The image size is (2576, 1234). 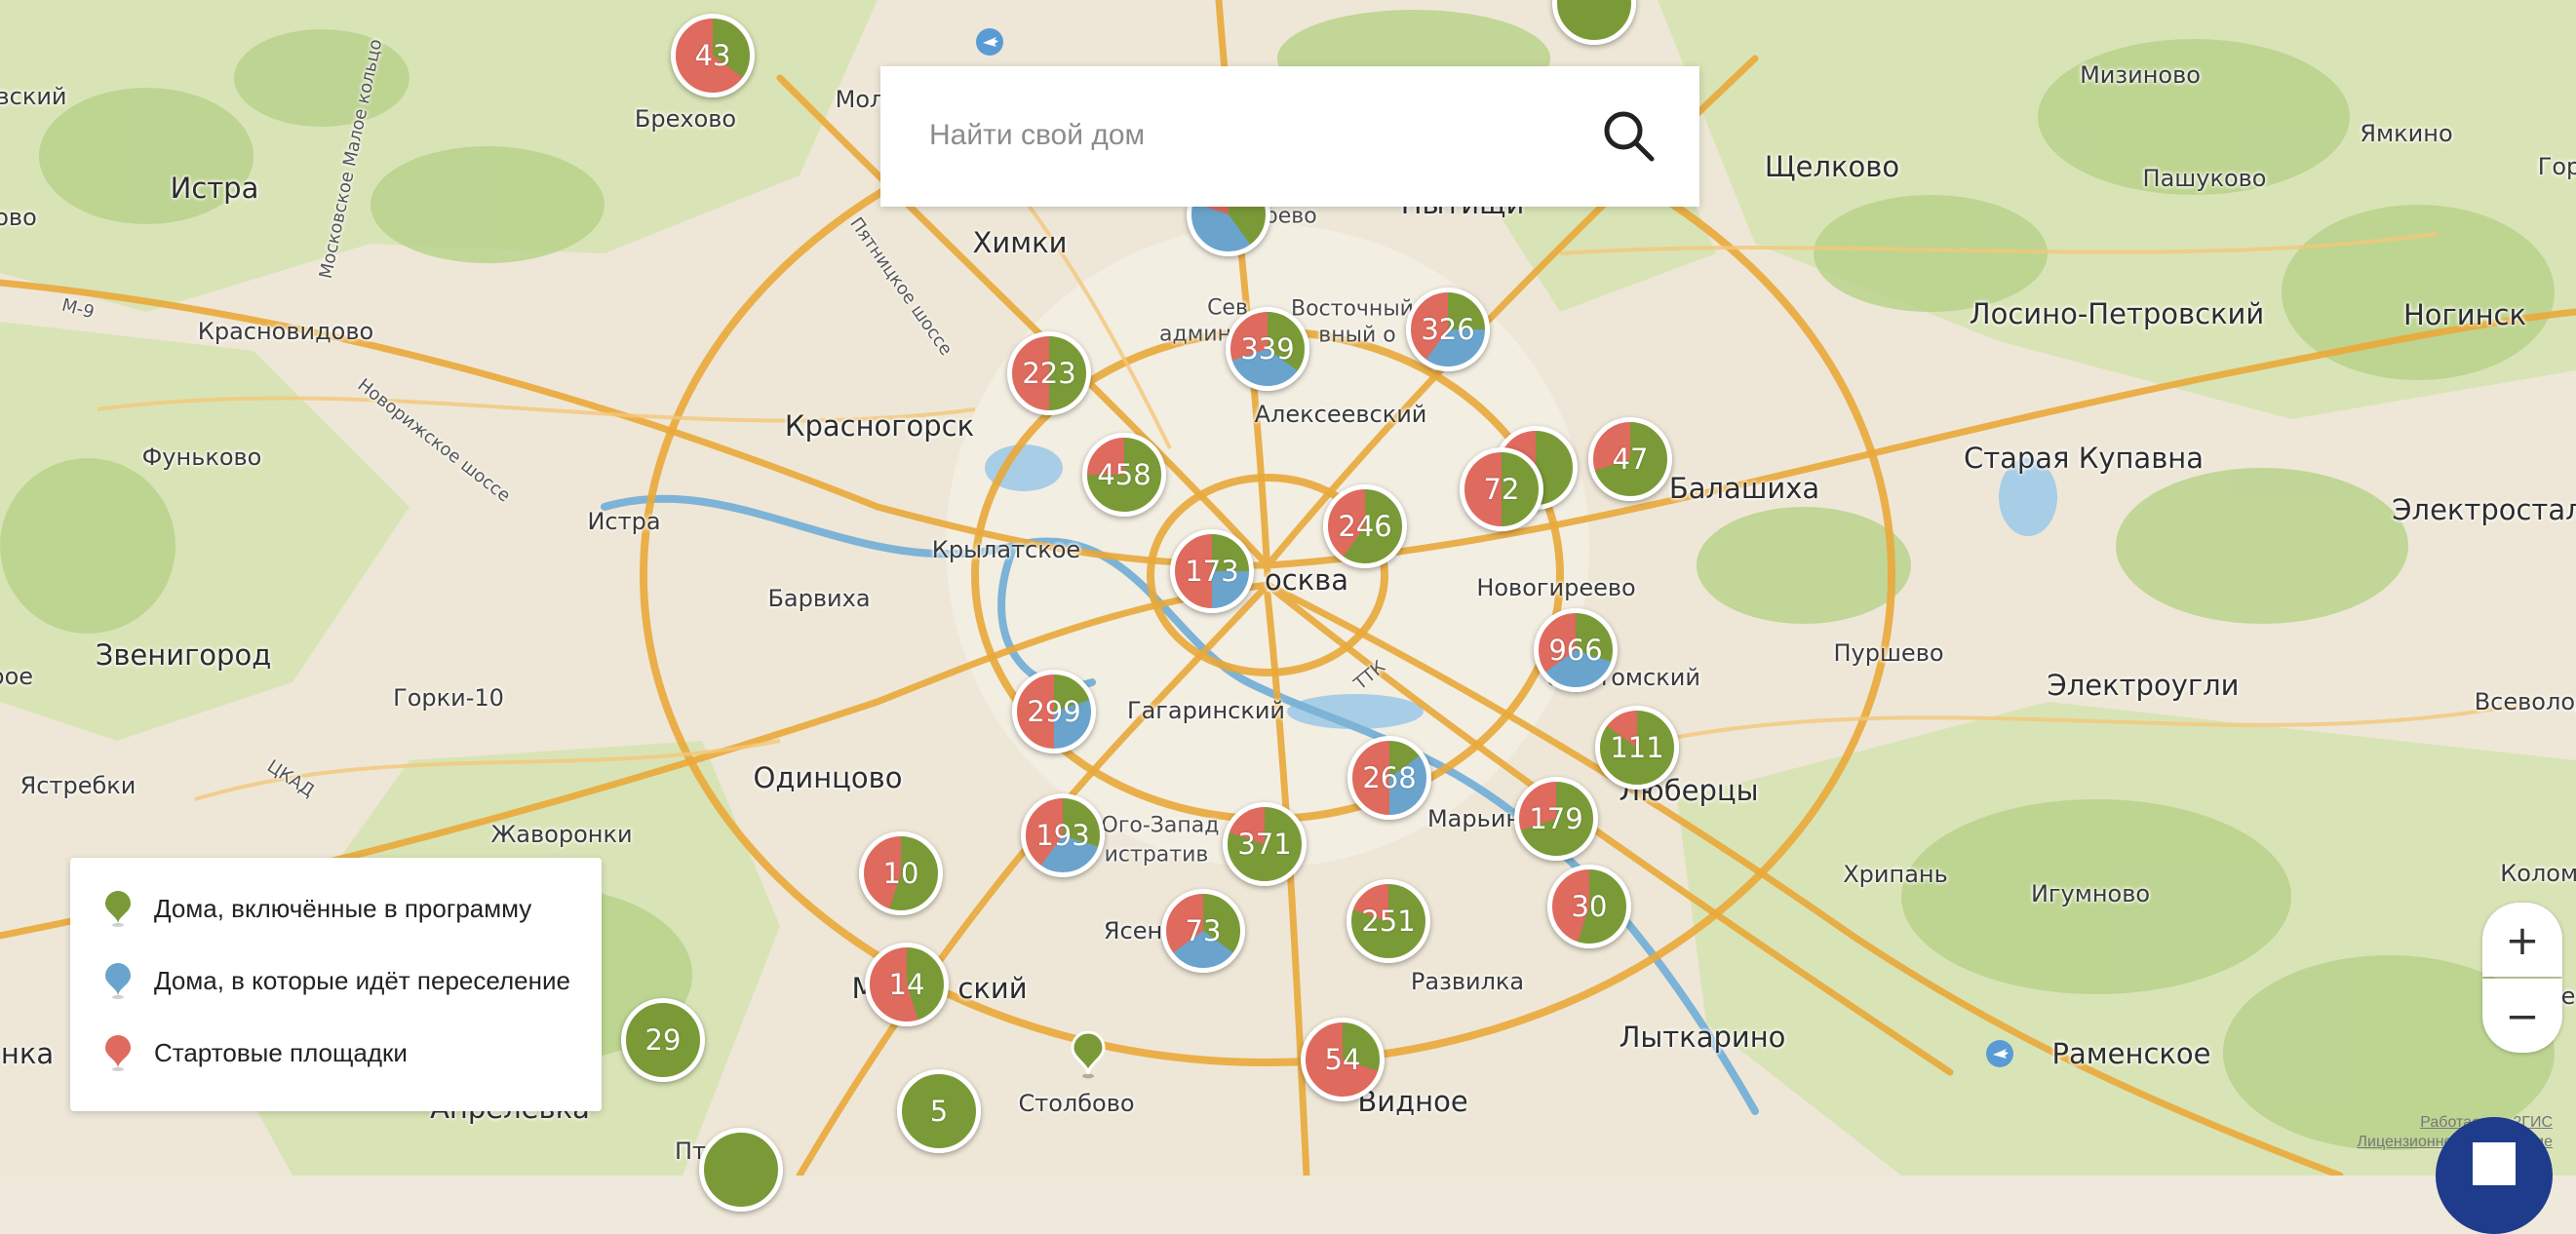 I want to click on cluster-marker: 43, so click(x=713, y=56).